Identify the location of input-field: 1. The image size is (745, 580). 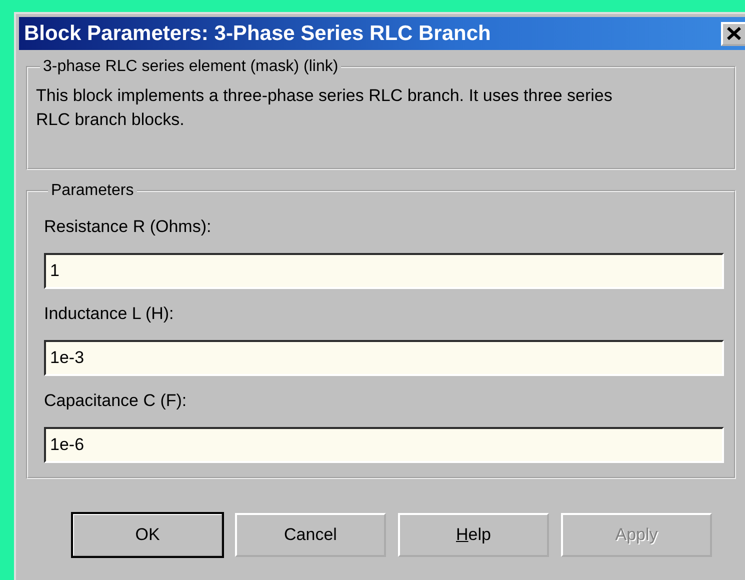
(384, 271).